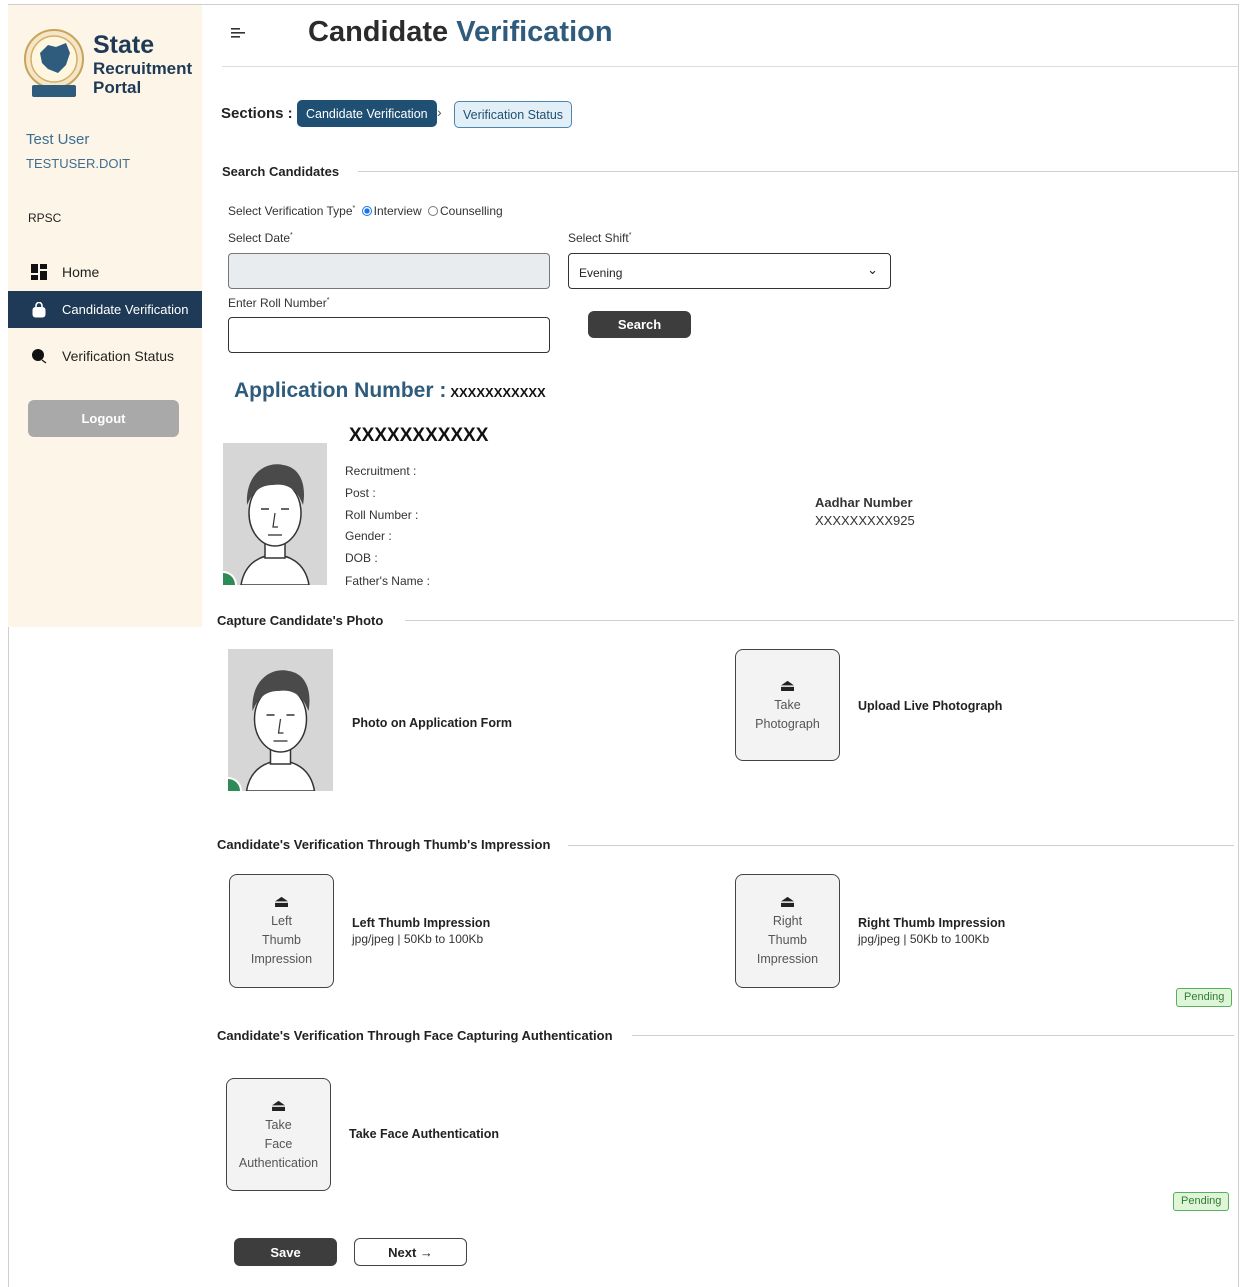  I want to click on face-button-line2: Face, so click(278, 1143).